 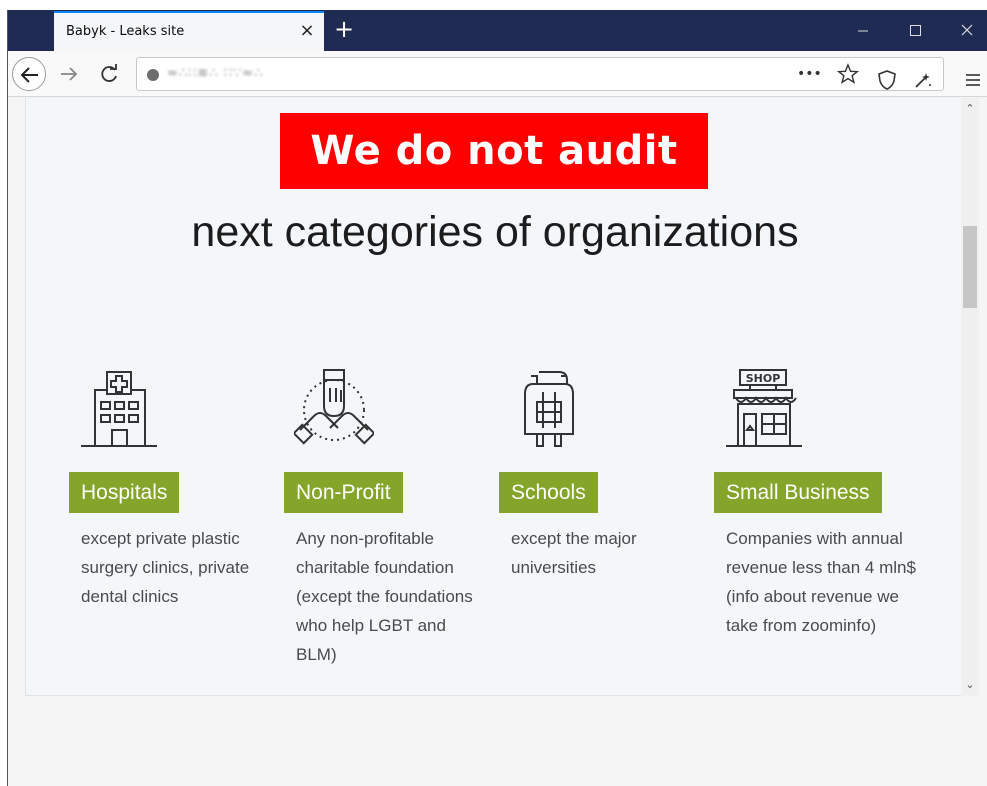 I want to click on bookmark-star-icon, so click(x=848, y=74).